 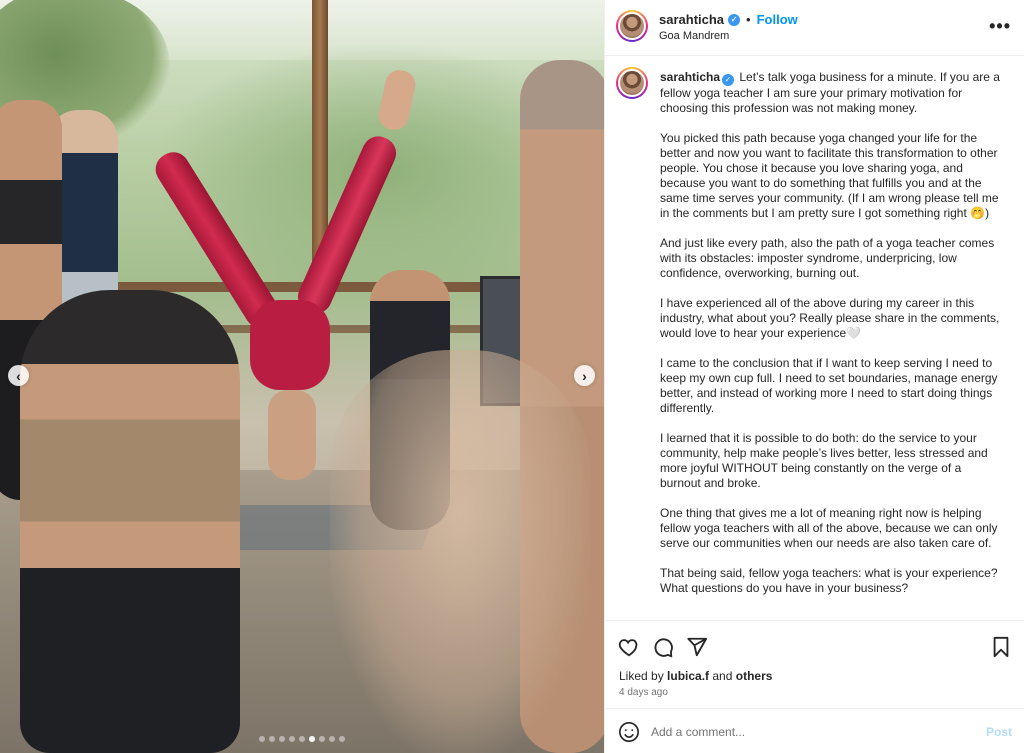 I want to click on comment-input, so click(x=811, y=732).